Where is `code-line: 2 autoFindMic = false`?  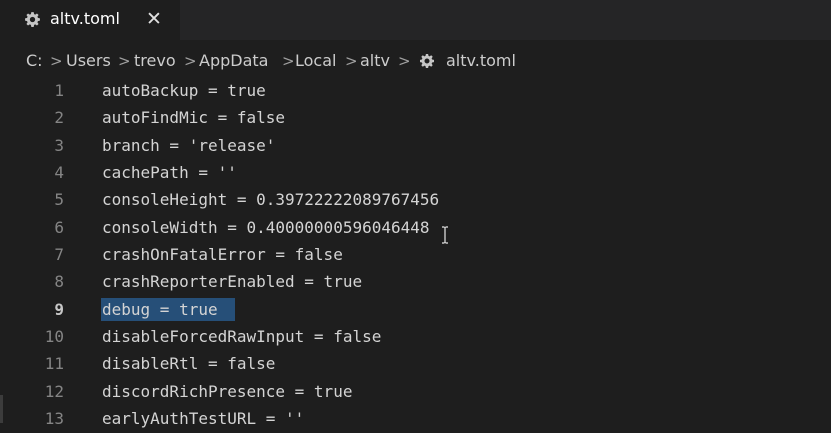 code-line: 2 autoFindMic = false is located at coordinates (415, 117).